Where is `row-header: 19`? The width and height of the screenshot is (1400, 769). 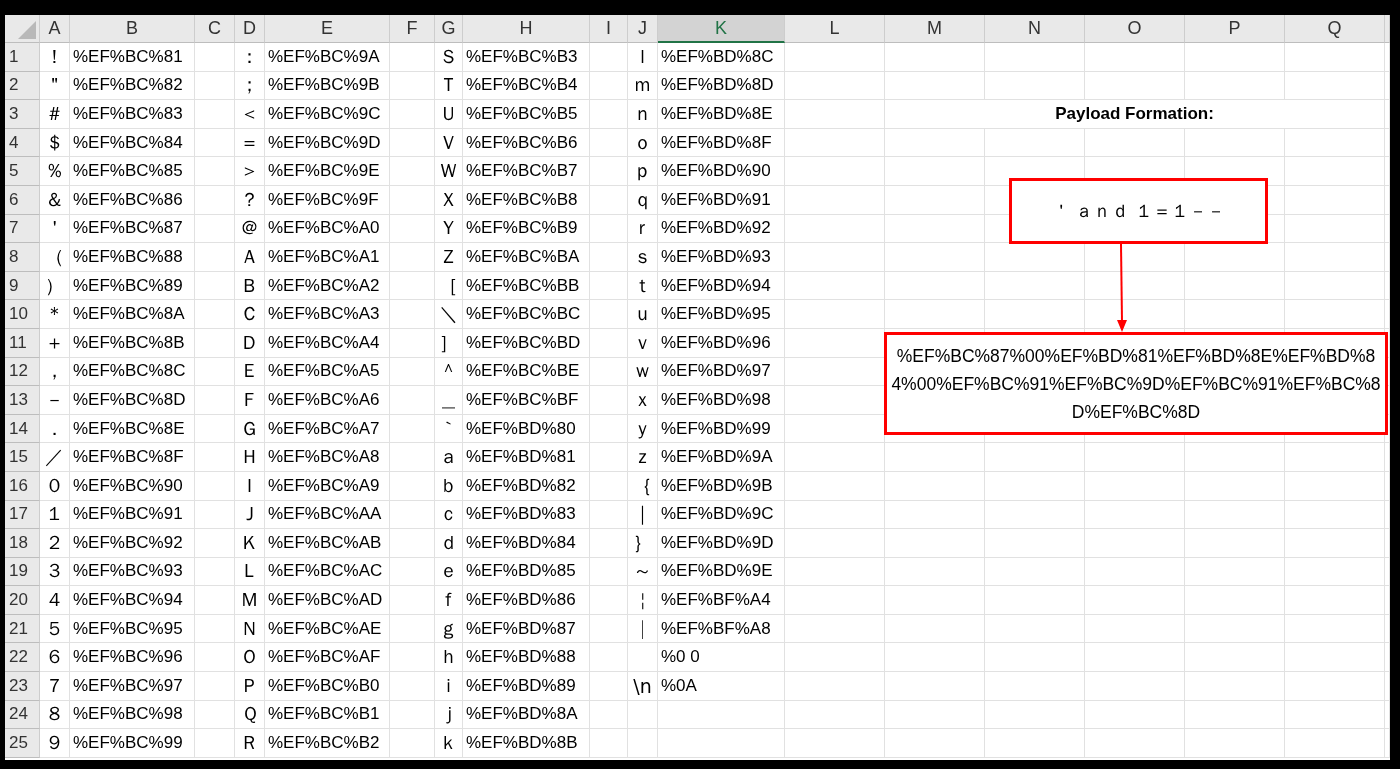 row-header: 19 is located at coordinates (22, 572).